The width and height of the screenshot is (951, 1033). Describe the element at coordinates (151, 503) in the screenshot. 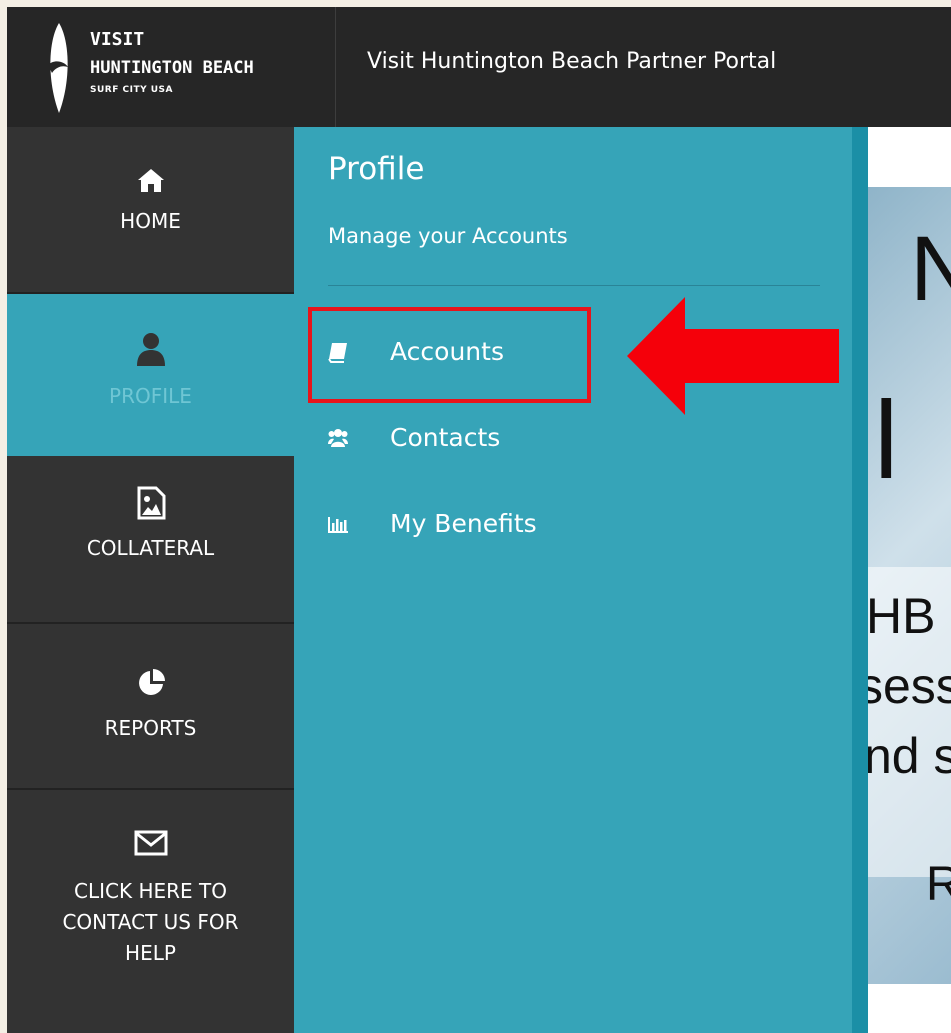

I see `image-file-icon` at that location.